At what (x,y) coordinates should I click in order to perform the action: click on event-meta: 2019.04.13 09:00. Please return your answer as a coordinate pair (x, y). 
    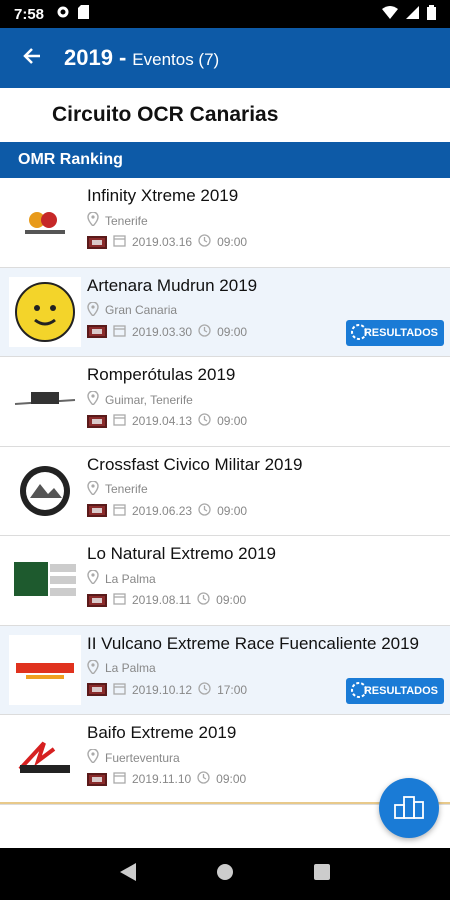
    Looking at the image, I should click on (167, 421).